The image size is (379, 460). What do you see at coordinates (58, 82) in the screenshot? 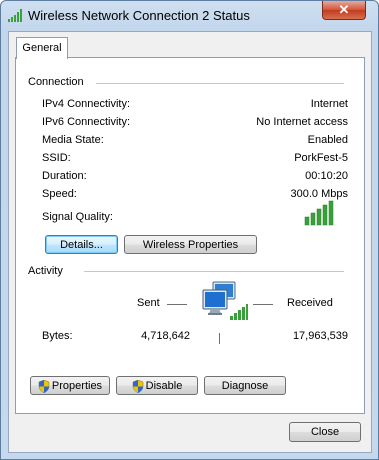
I see `connection-group-label: Connection` at bounding box center [58, 82].